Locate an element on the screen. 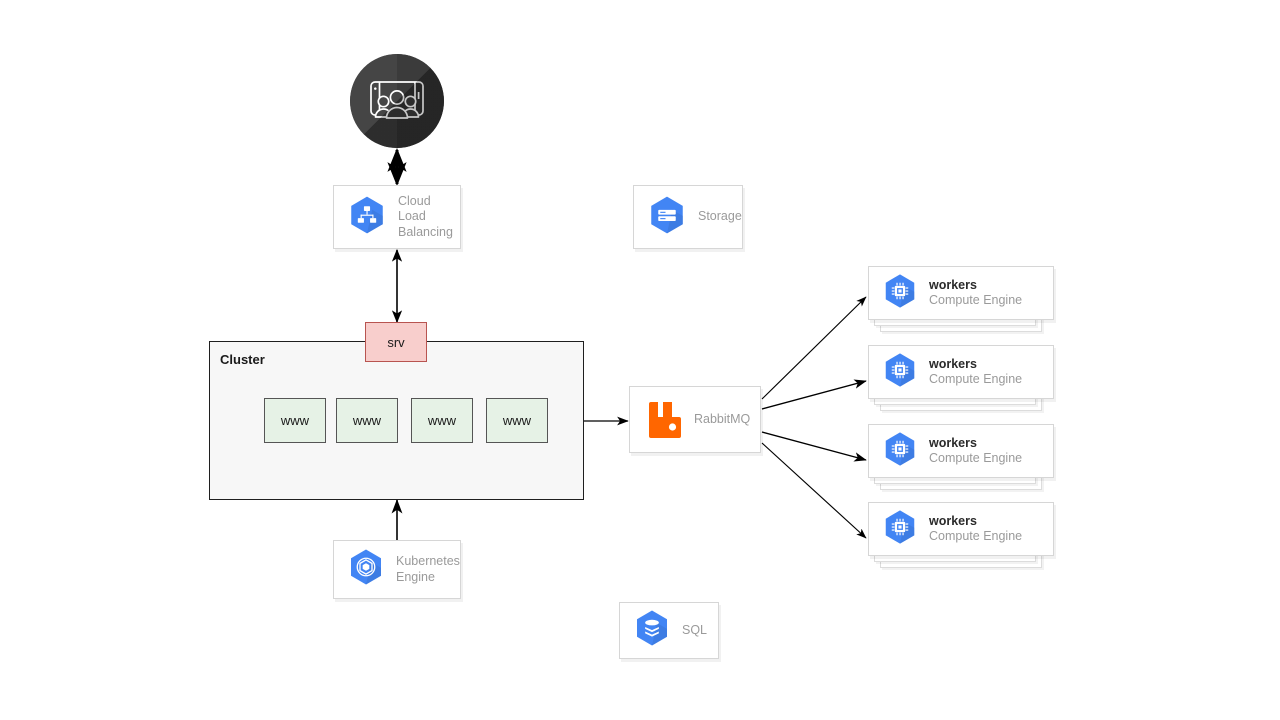 The width and height of the screenshot is (1280, 720). cloud-load-balancing-label: Cloud Load Balancing is located at coordinates (425, 216).